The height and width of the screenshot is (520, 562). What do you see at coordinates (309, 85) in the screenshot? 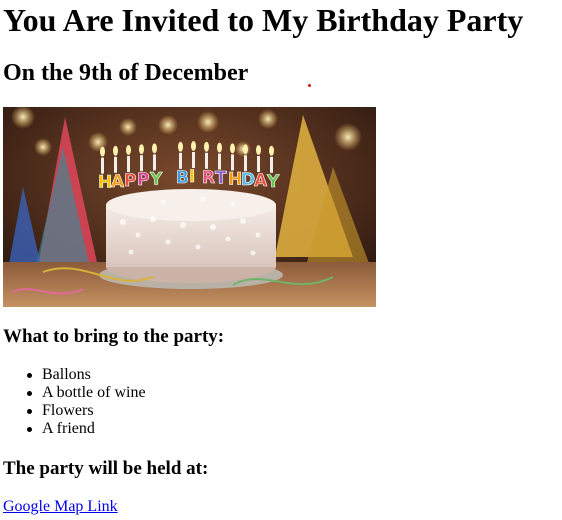
I see `stray-dot` at bounding box center [309, 85].